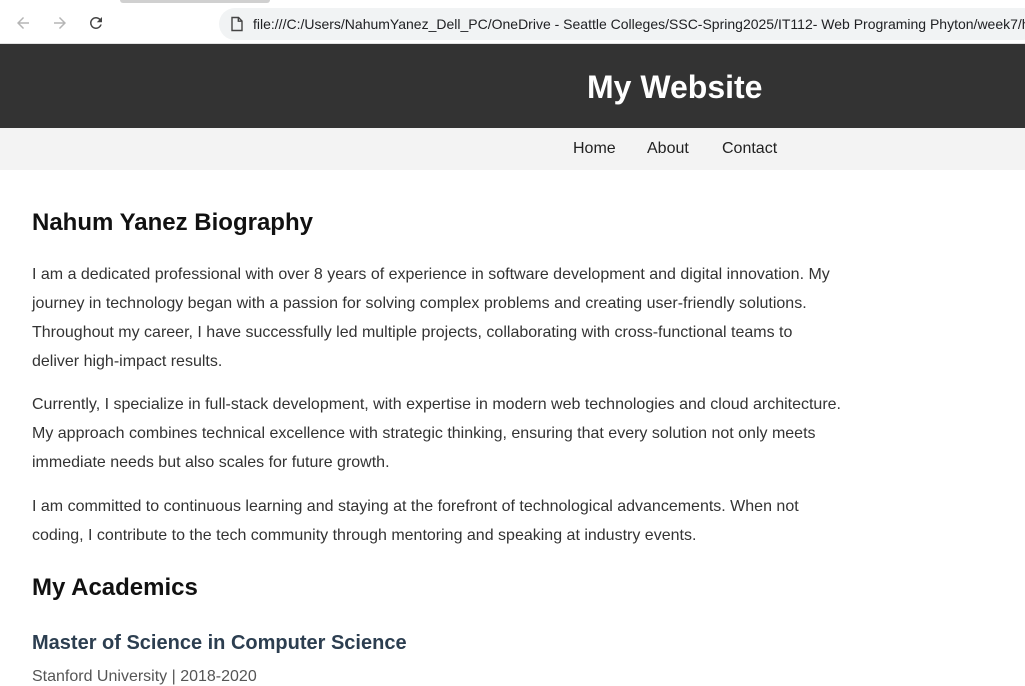 This screenshot has height=686, width=1025. Describe the element at coordinates (237, 24) in the screenshot. I see `file-icon` at that location.